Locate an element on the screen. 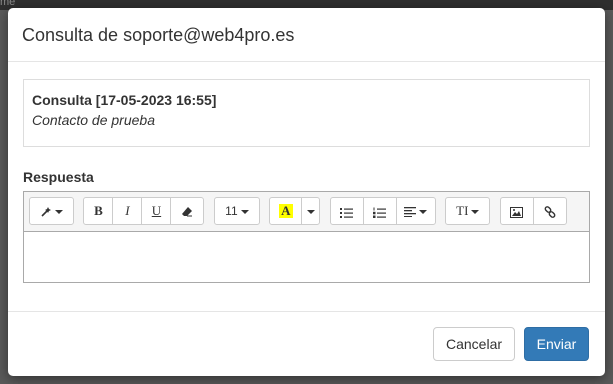 The width and height of the screenshot is (613, 384). height-group: TI is located at coordinates (468, 211).